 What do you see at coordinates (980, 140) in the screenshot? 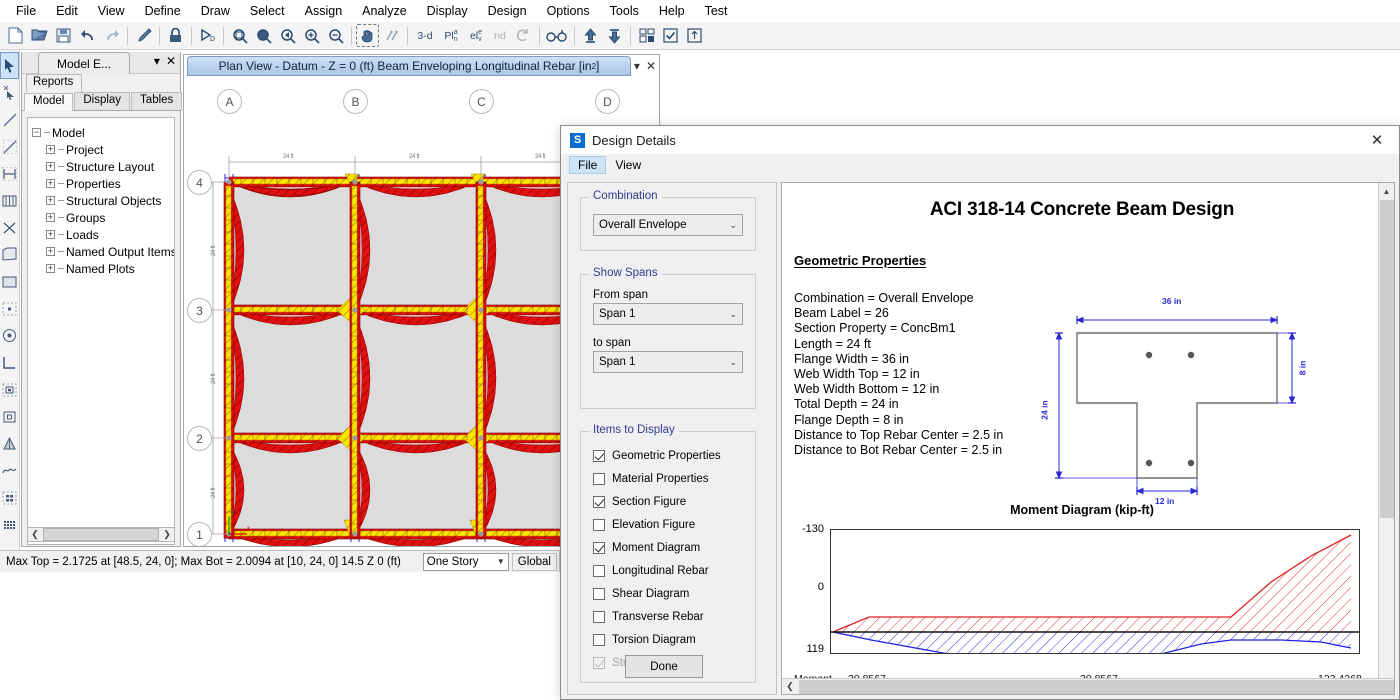
I see `dialog-titlebar: S Design Details ✕` at bounding box center [980, 140].